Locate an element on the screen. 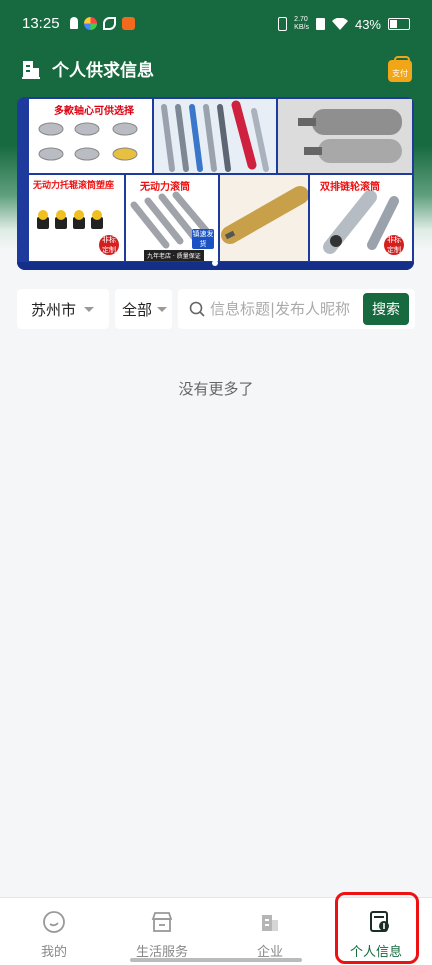  status-right: 2.70 KB/s 43% is located at coordinates (344, 24).